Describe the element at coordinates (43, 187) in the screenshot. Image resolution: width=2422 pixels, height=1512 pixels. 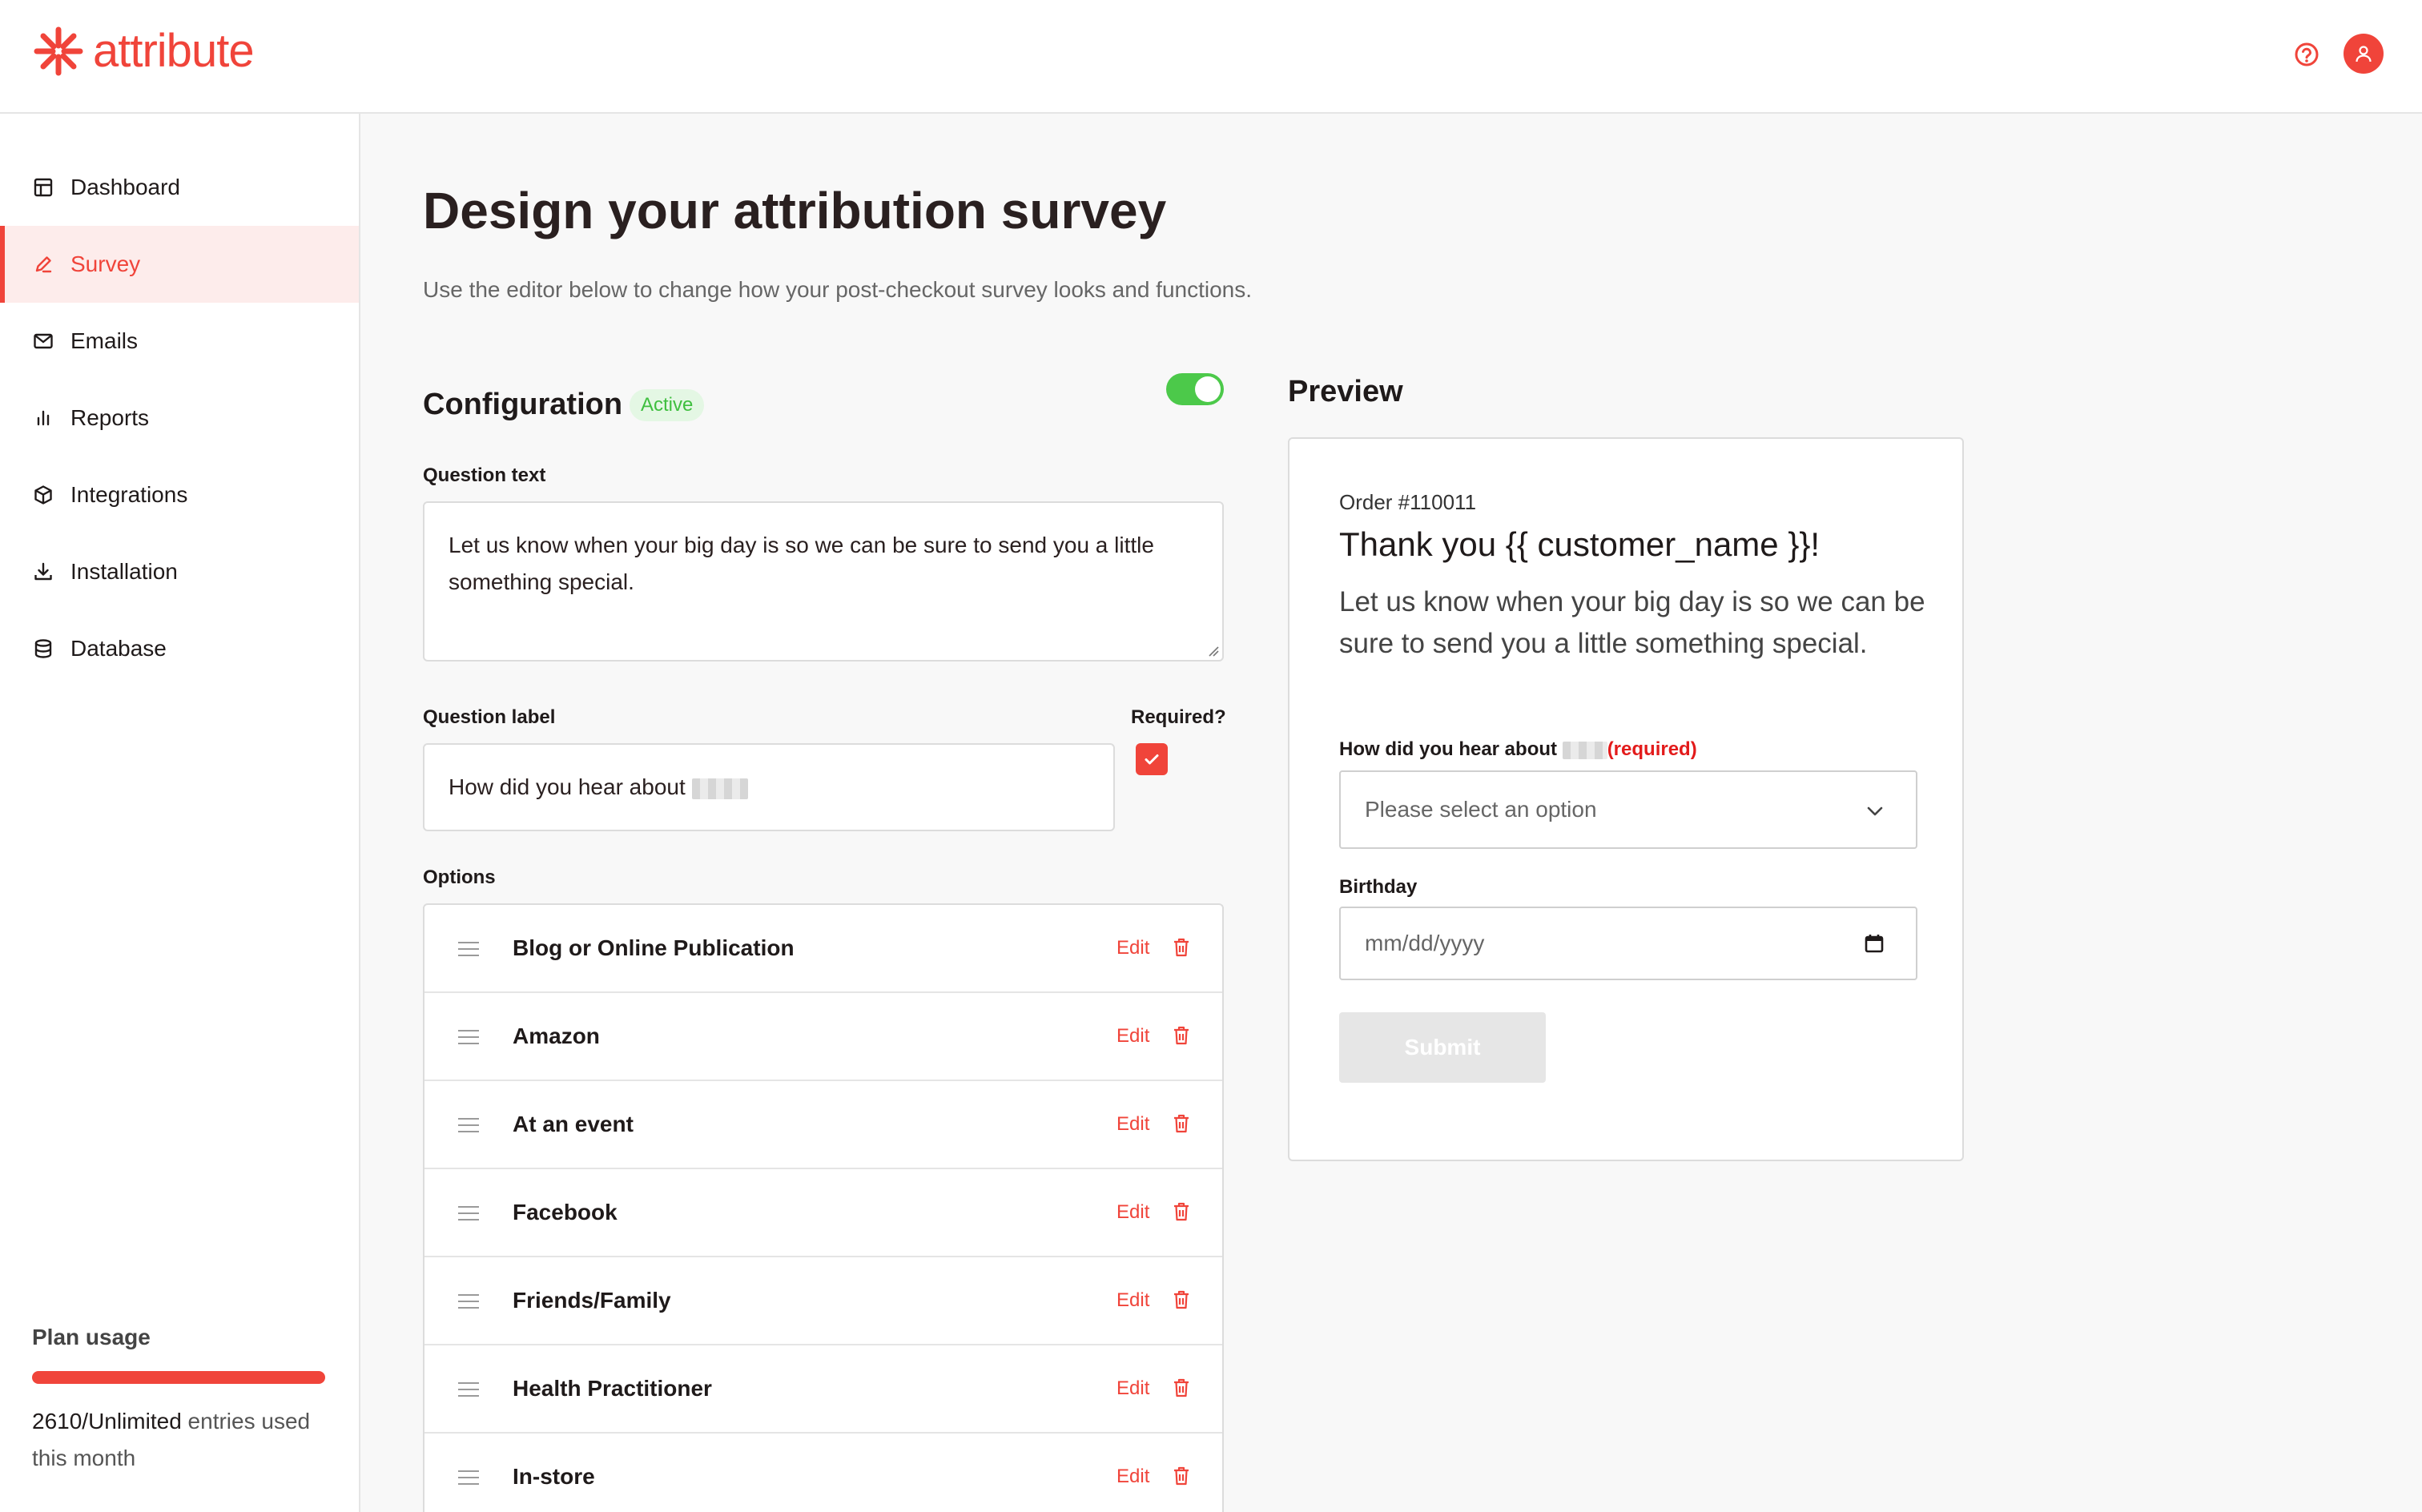
I see `layout-icon` at that location.